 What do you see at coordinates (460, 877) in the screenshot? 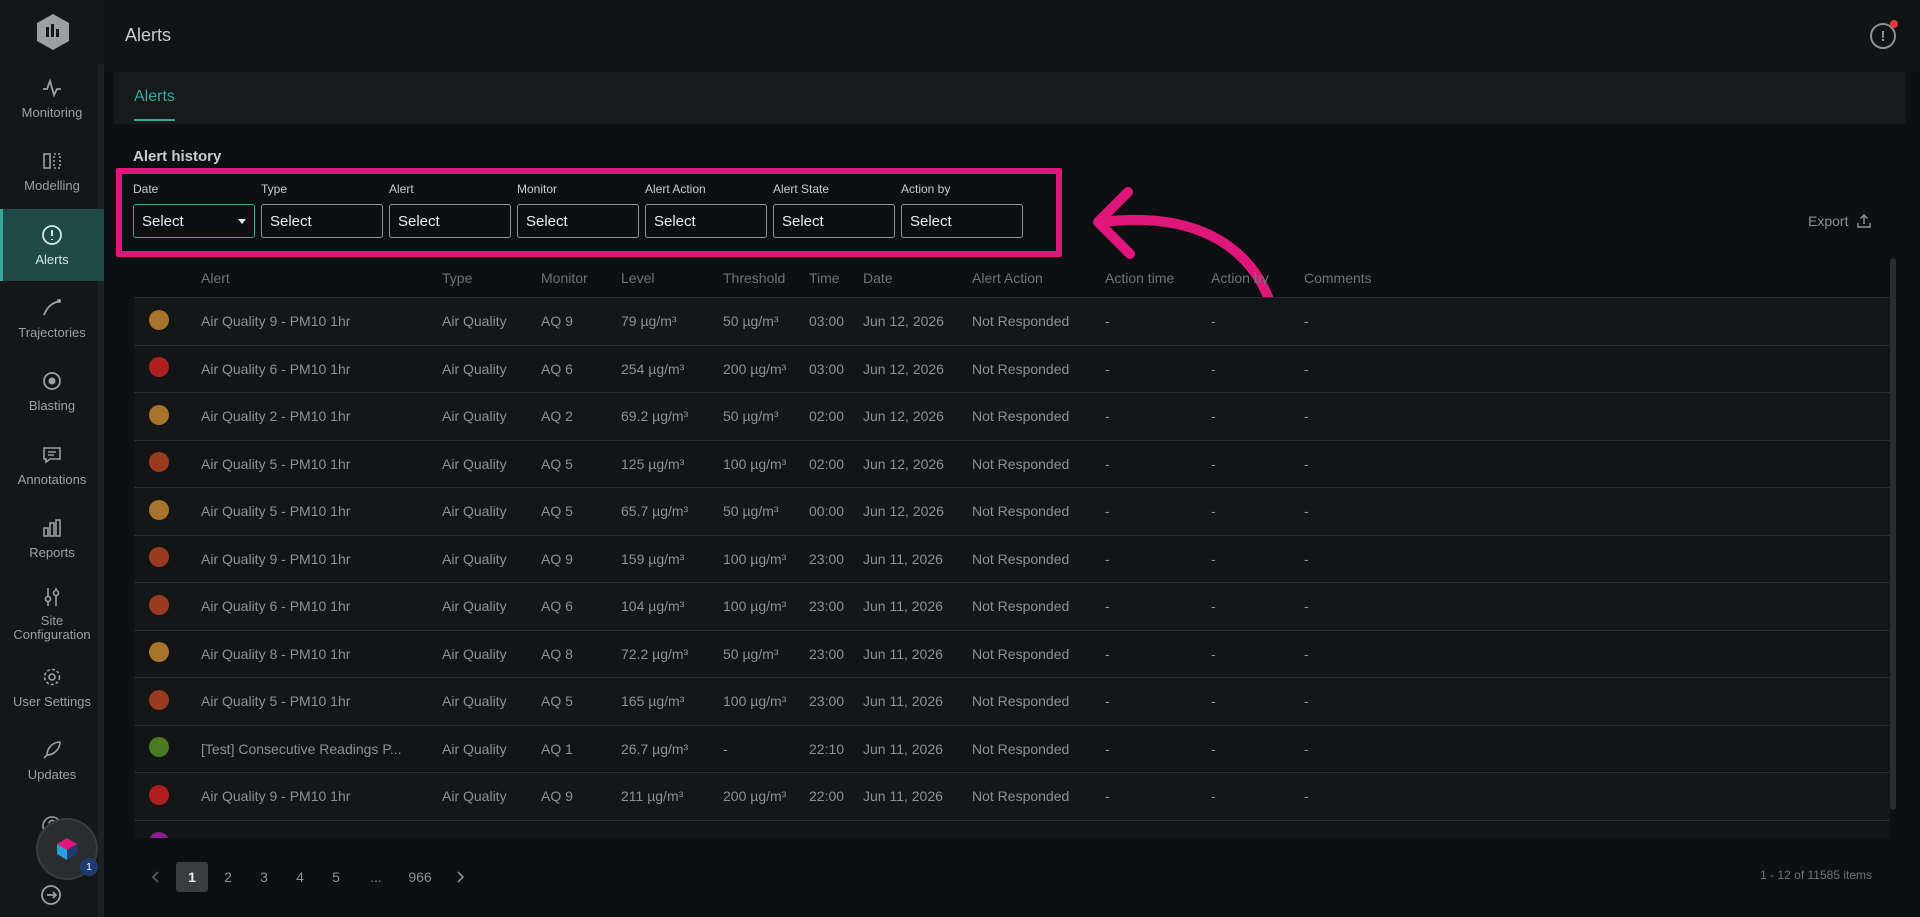
I see `next-page-button` at bounding box center [460, 877].